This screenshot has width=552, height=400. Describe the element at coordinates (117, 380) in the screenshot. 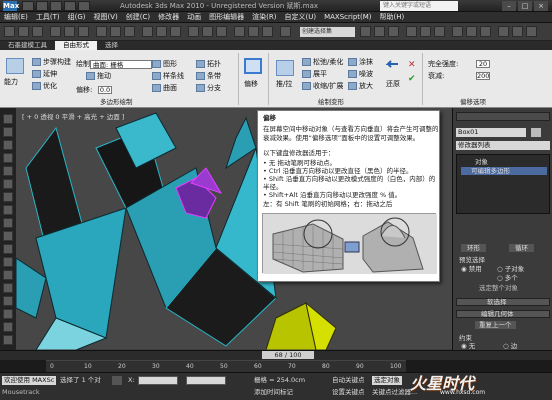

I see `lock-selection-icon` at that location.